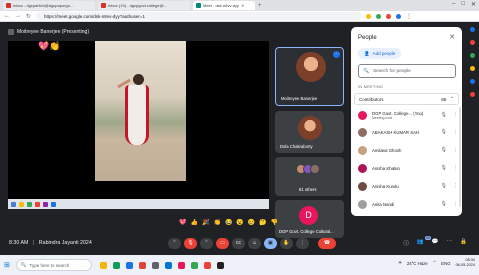 The height and width of the screenshot is (275, 479). Describe the element at coordinates (182, 222) in the screenshot. I see `reaction-button: 💖` at that location.